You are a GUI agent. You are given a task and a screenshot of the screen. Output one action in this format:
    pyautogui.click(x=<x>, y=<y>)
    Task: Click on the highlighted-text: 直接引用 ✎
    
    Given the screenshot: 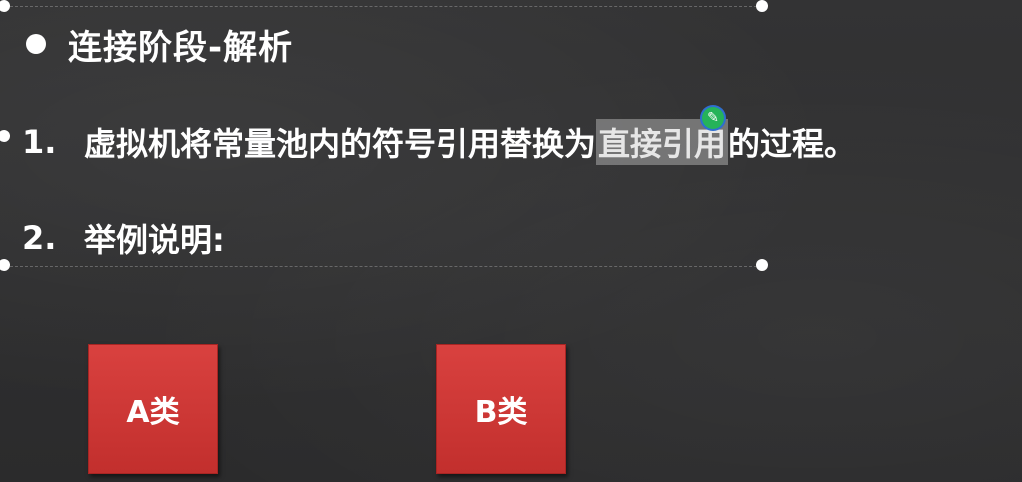 What is the action you would take?
    pyautogui.click(x=662, y=136)
    